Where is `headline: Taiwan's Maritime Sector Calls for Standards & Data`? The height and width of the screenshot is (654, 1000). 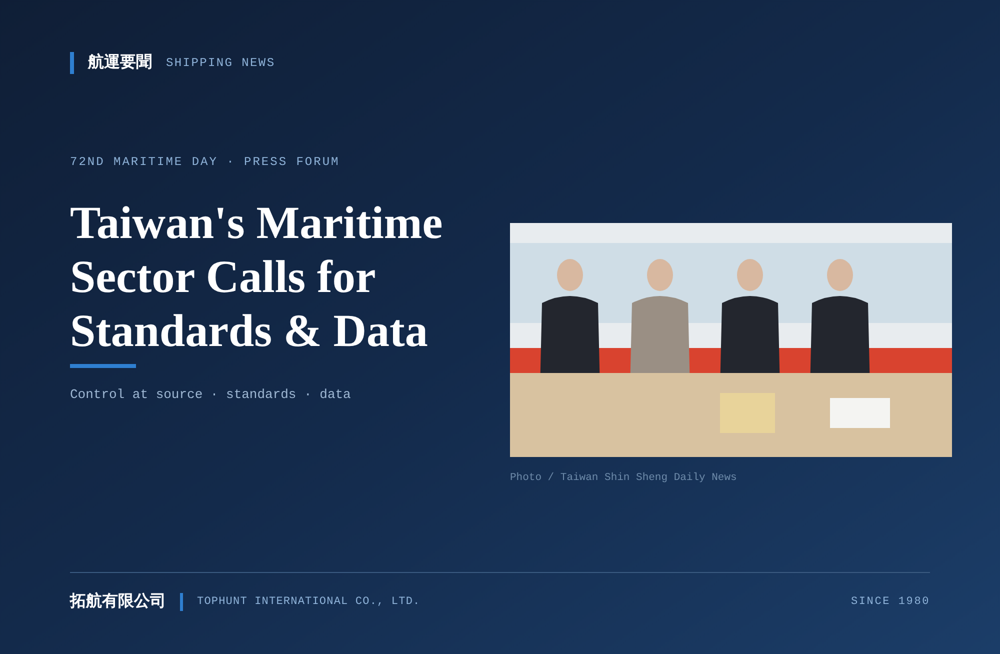 headline: Taiwan's Maritime Sector Calls for Standards & Data is located at coordinates (257, 277).